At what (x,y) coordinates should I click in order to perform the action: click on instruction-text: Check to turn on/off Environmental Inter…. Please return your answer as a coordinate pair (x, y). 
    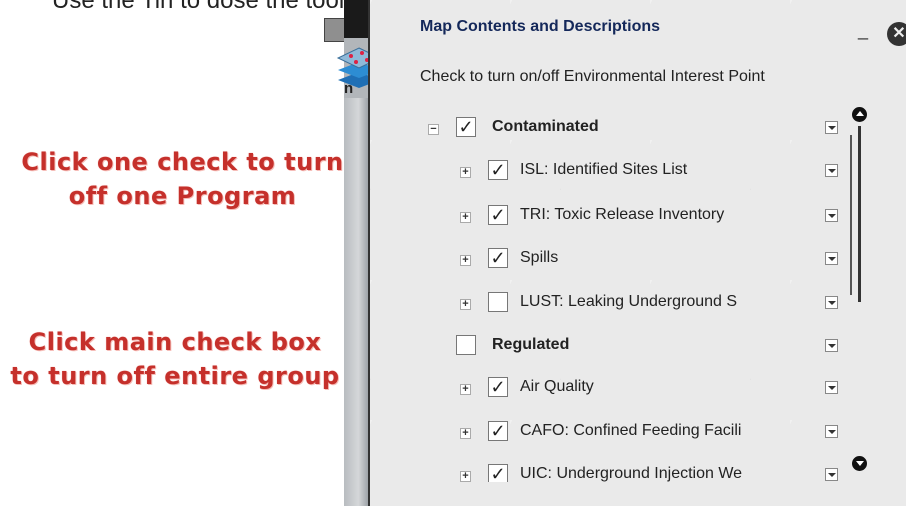
    Looking at the image, I should click on (592, 76).